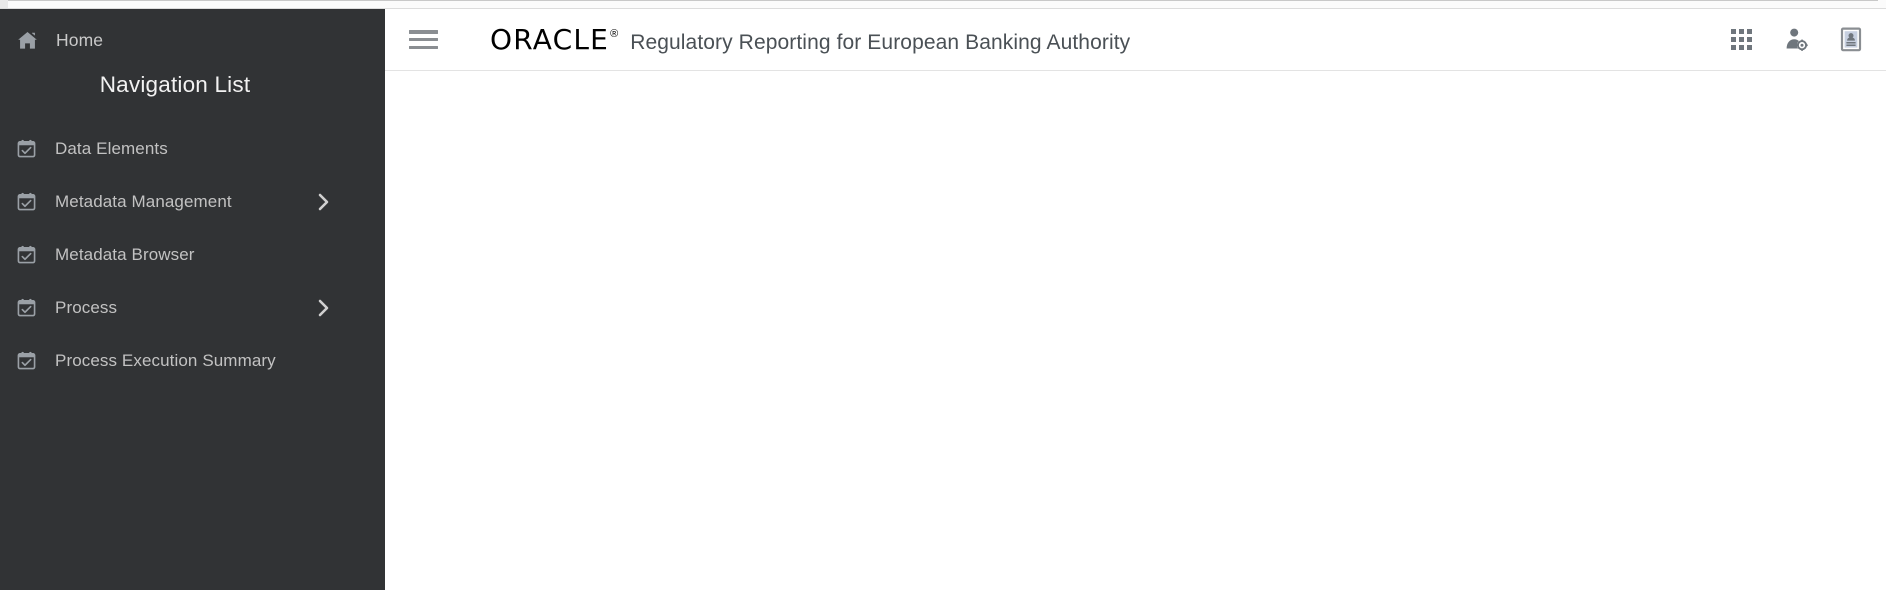  Describe the element at coordinates (143, 201) in the screenshot. I see `sidebar-item-label: Metadata Management` at that location.